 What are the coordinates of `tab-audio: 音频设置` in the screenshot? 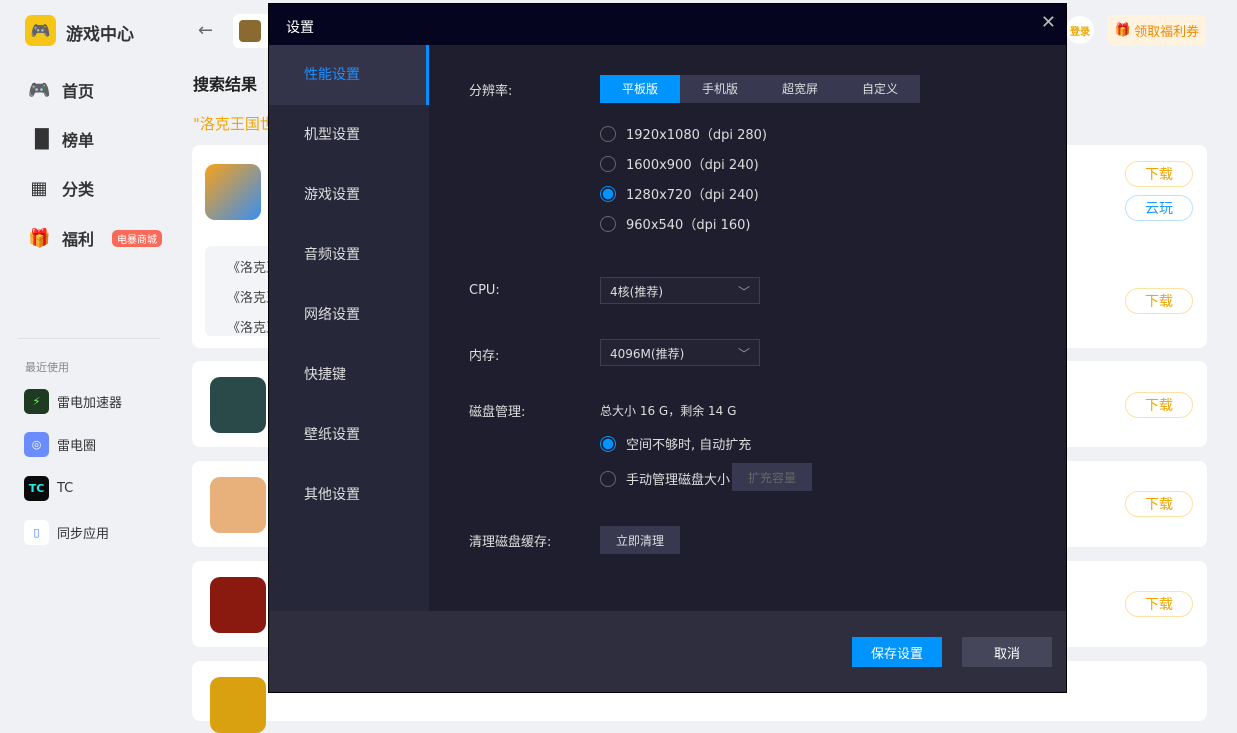 It's located at (349, 255).